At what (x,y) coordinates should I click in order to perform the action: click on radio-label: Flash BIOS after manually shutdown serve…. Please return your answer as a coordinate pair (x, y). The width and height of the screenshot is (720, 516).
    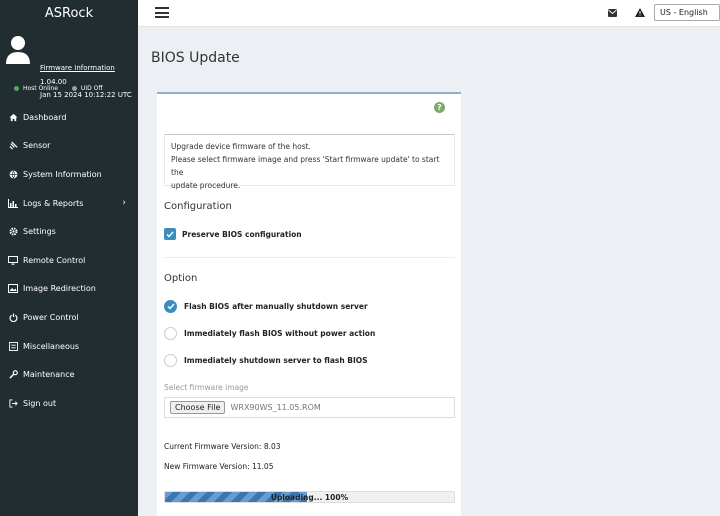
    Looking at the image, I should click on (276, 306).